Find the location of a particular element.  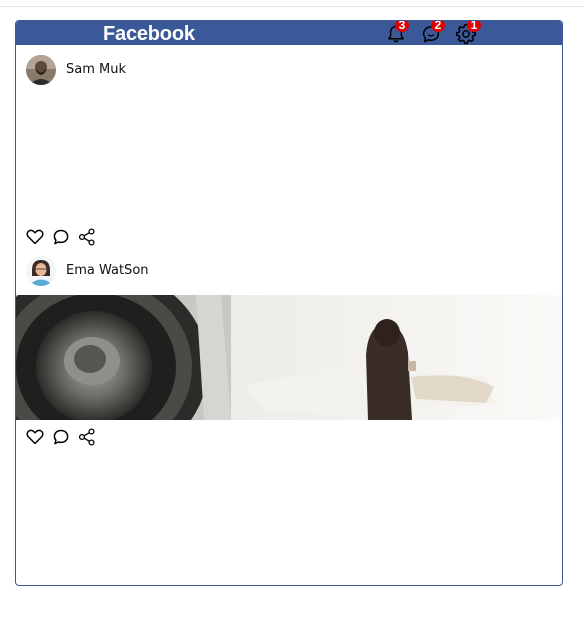

messages-badge: 2 is located at coordinates (438, 26).